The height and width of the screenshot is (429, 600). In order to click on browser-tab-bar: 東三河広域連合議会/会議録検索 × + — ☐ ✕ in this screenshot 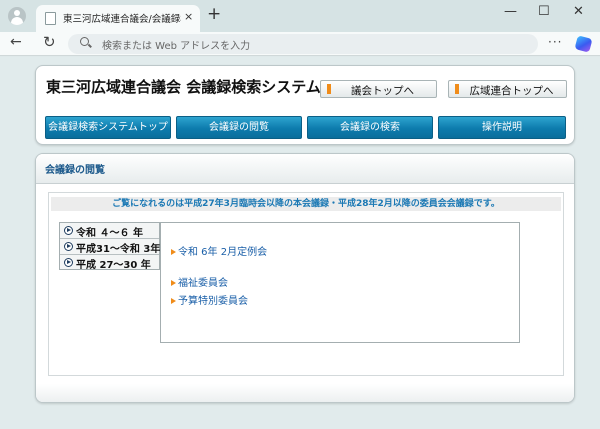, I will do `click(300, 16)`.